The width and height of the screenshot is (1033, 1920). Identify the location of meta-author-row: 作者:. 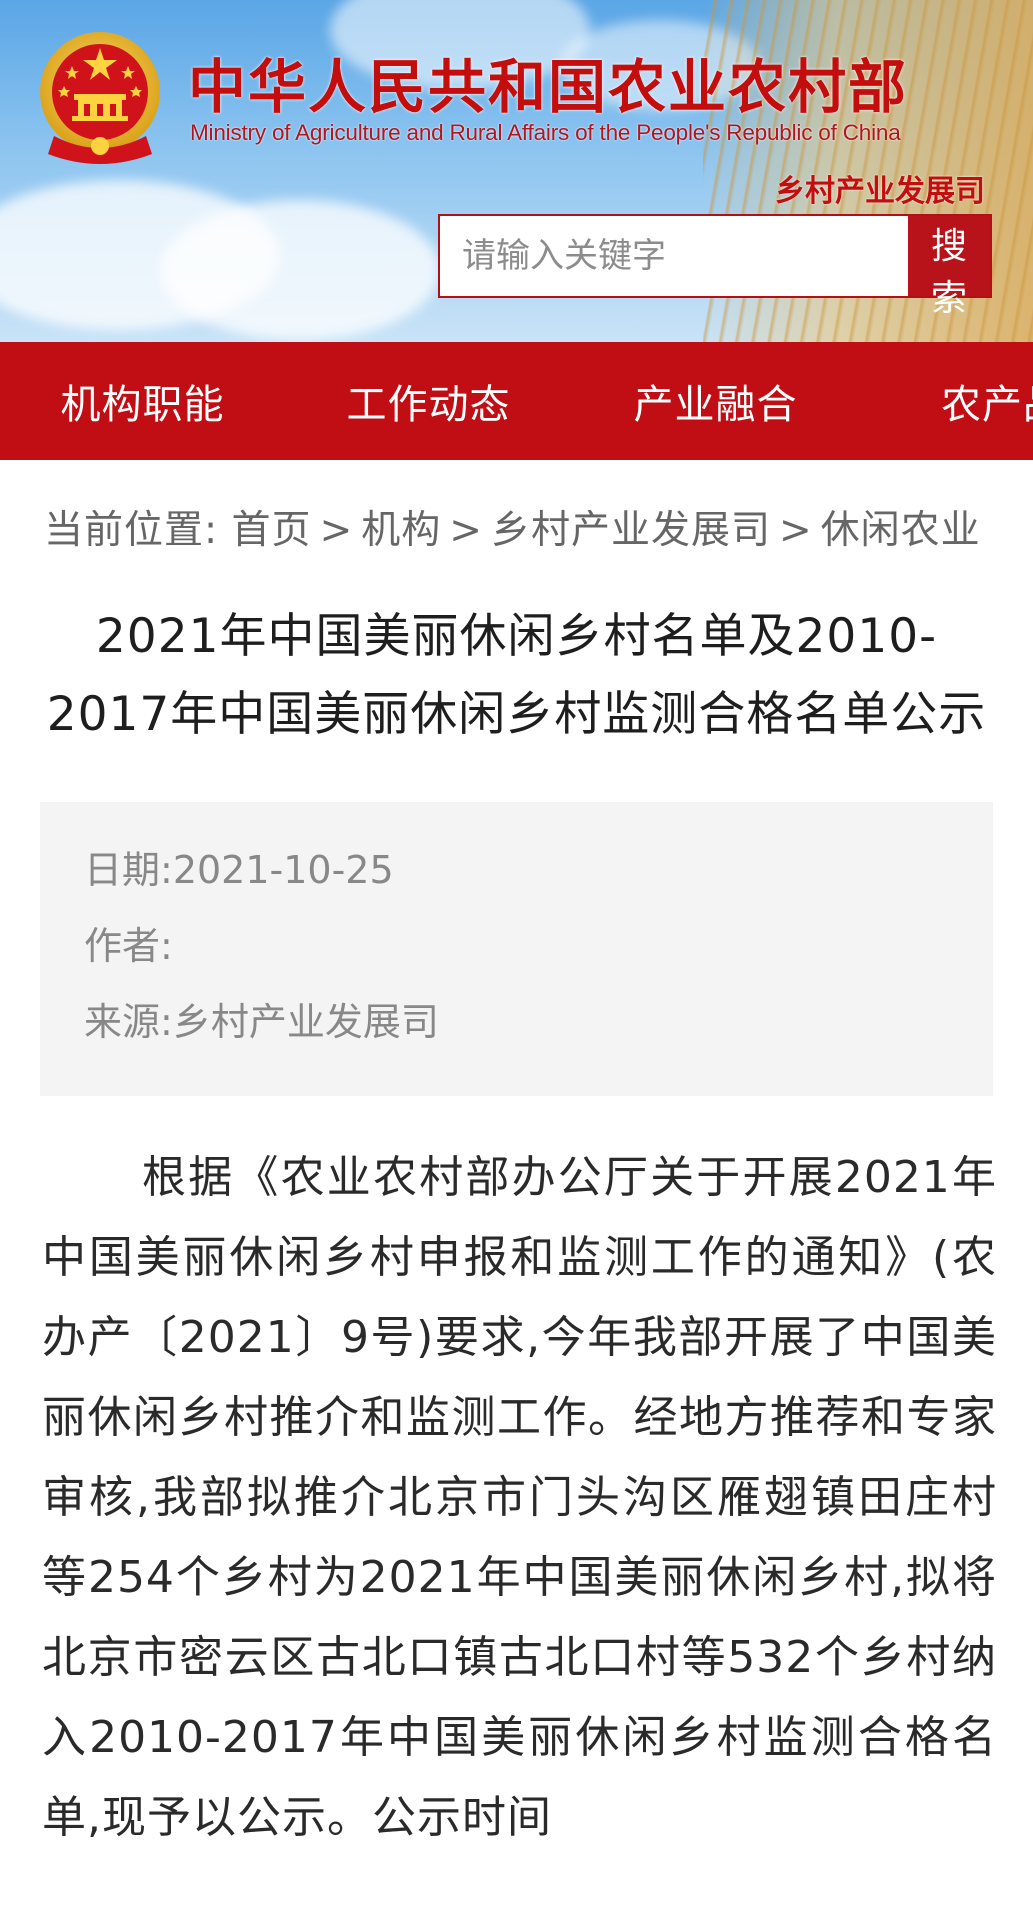
(538, 946).